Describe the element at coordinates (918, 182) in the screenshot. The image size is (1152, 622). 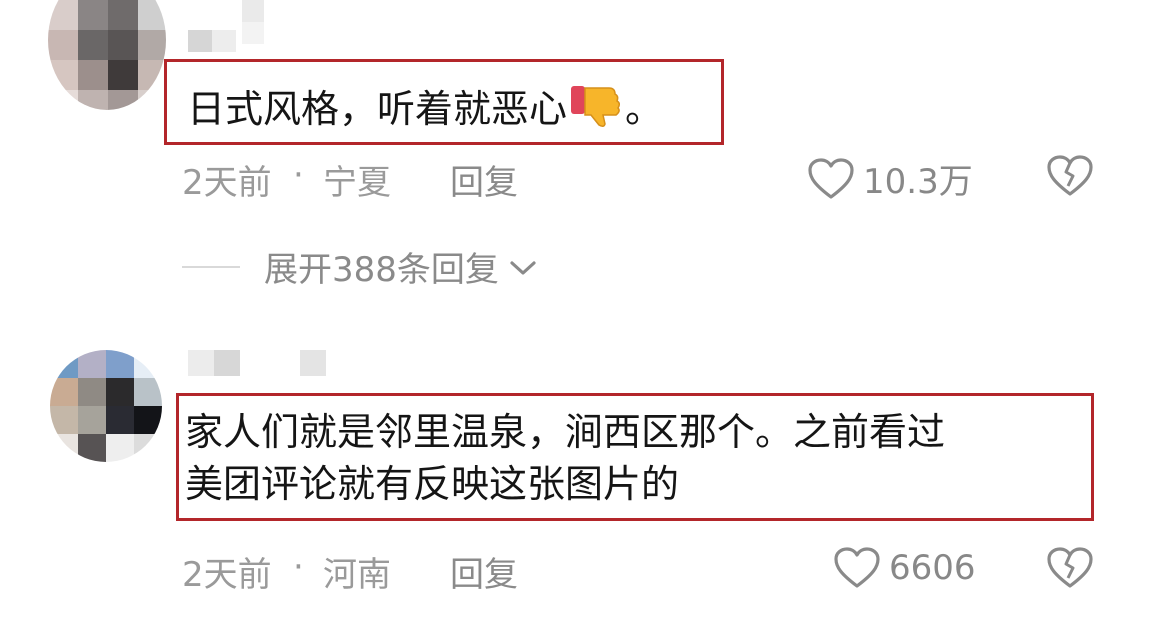
I see `like-count: 10.3万` at that location.